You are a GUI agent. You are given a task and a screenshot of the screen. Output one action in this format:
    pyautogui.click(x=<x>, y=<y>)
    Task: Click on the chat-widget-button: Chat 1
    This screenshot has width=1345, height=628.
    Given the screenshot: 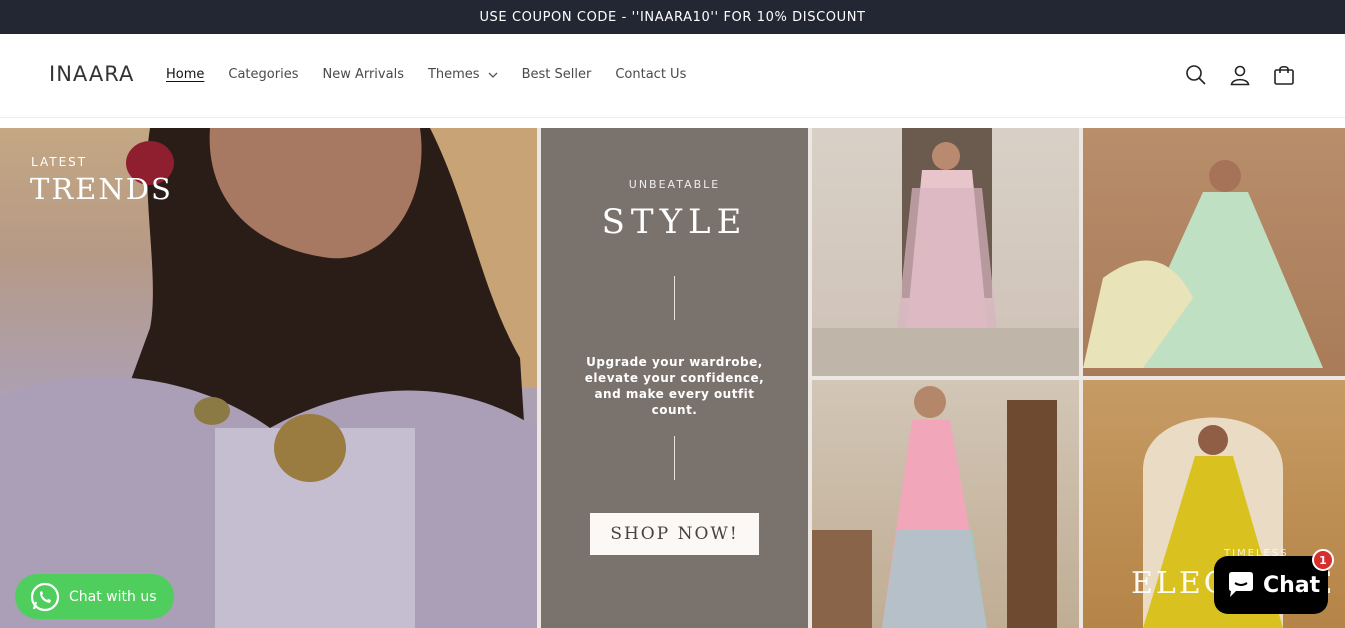 What is the action you would take?
    pyautogui.click(x=1274, y=581)
    